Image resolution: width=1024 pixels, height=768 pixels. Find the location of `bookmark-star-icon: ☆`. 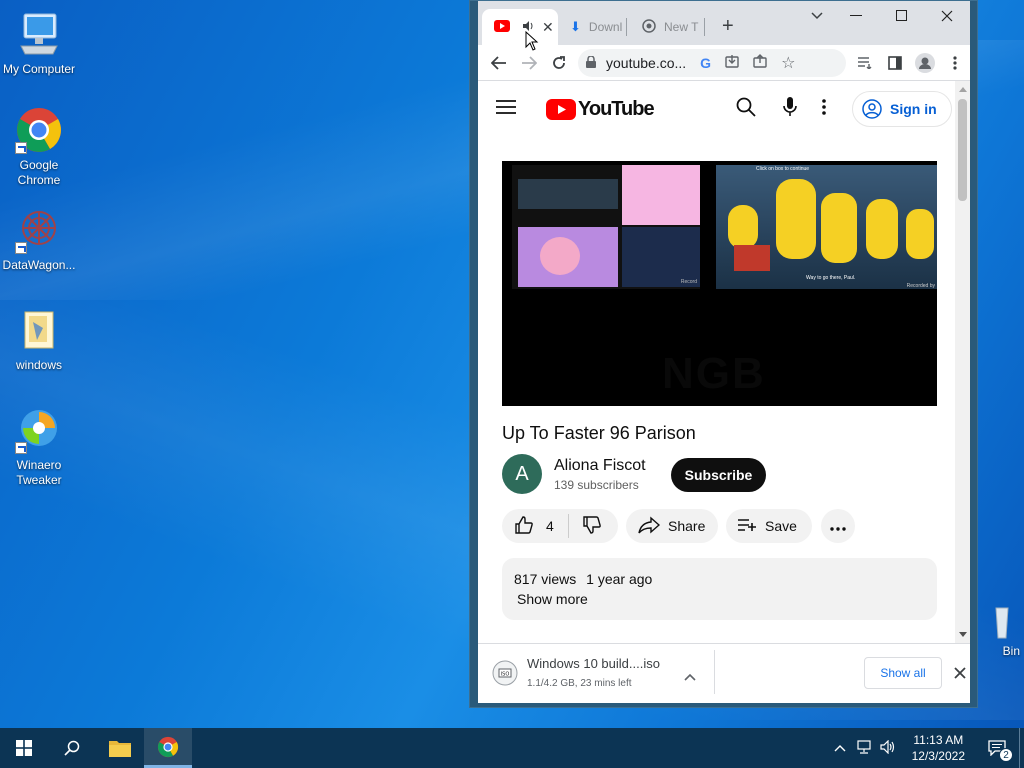

bookmark-star-icon: ☆ is located at coordinates (788, 63).